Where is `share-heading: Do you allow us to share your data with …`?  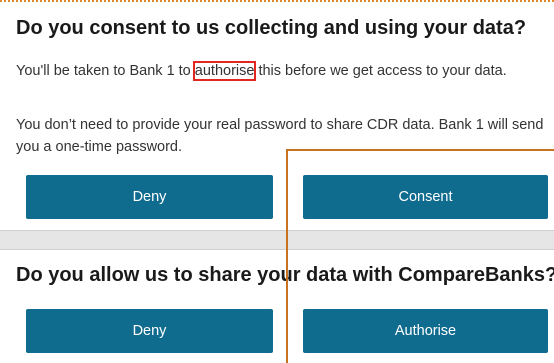
share-heading: Do you allow us to share your data with … is located at coordinates (285, 275).